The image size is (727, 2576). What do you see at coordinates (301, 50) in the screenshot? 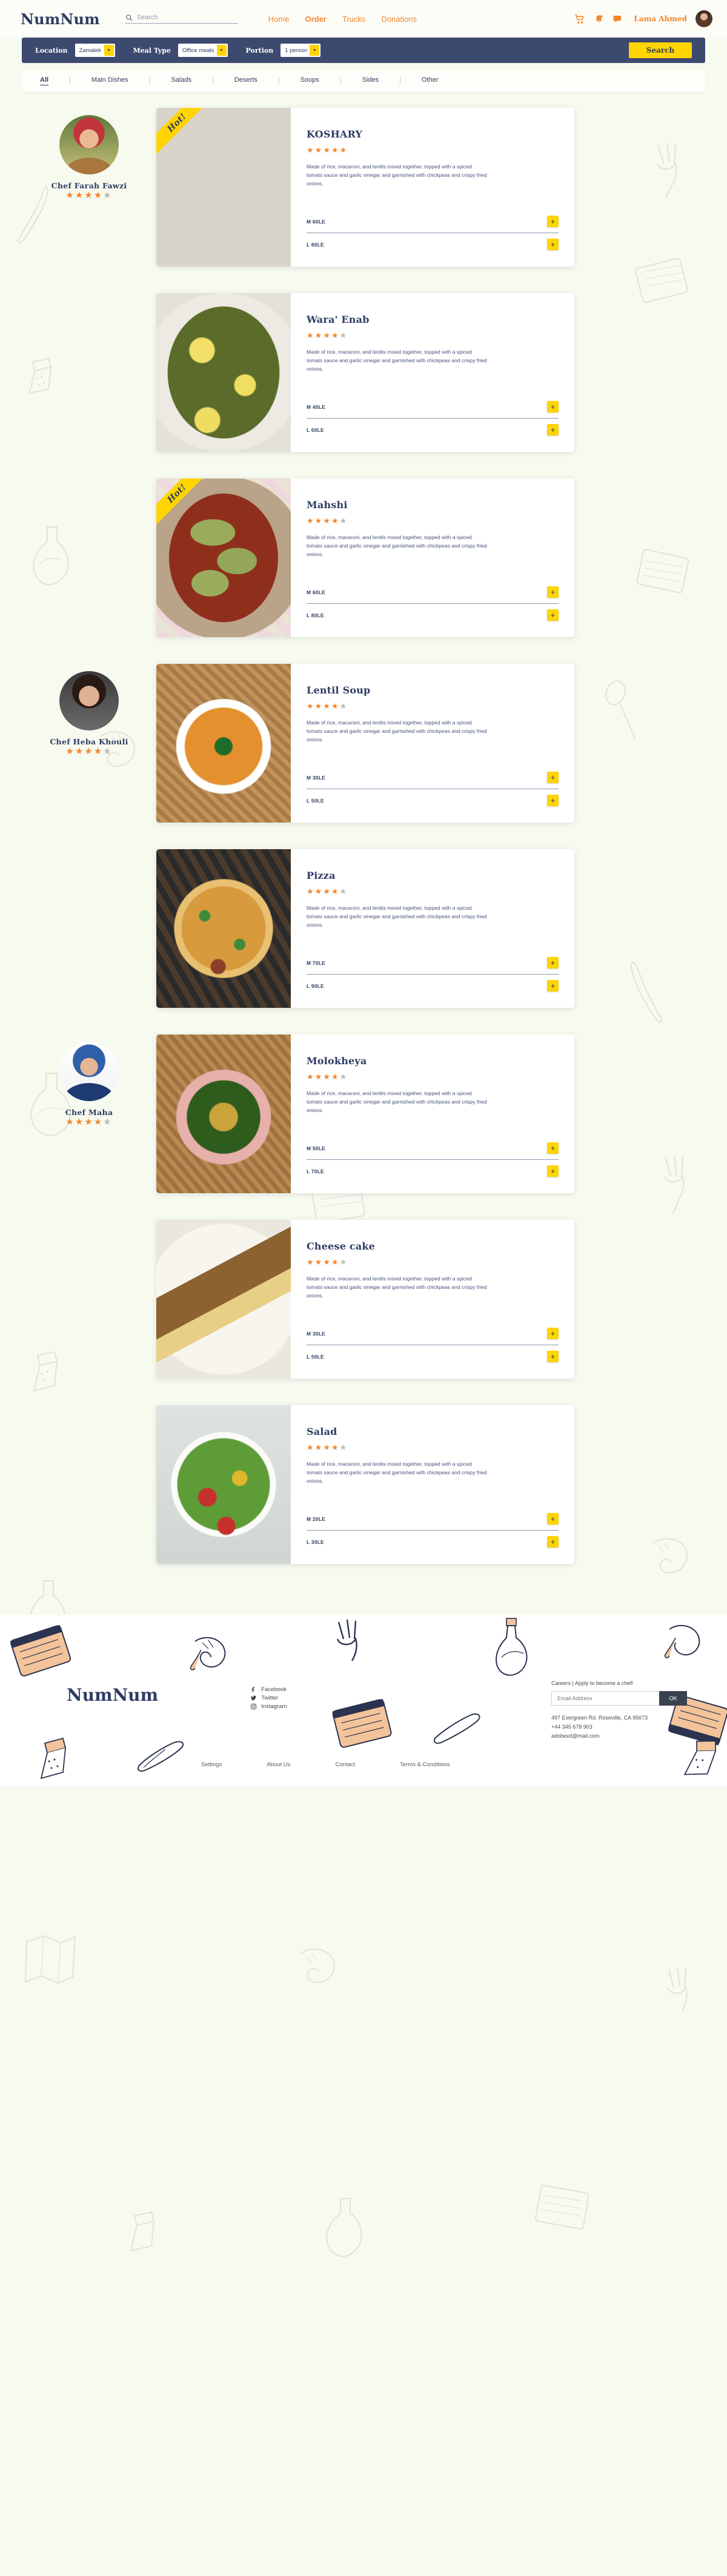
I see `portion-select: 1 person ▼` at bounding box center [301, 50].